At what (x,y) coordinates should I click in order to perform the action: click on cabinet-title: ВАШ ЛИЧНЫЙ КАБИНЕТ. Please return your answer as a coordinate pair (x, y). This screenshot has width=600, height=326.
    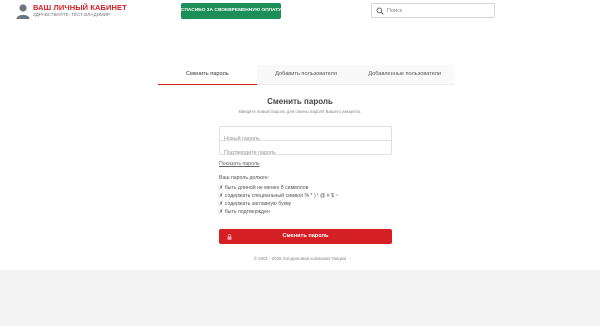
    Looking at the image, I should click on (80, 7).